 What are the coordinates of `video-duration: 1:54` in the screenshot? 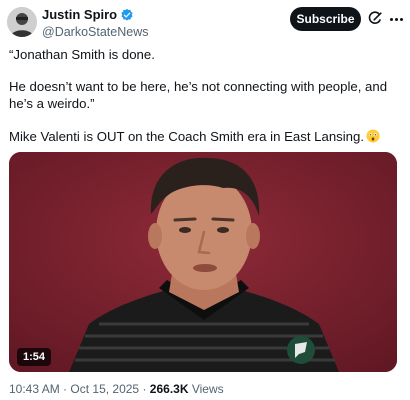 It's located at (34, 357).